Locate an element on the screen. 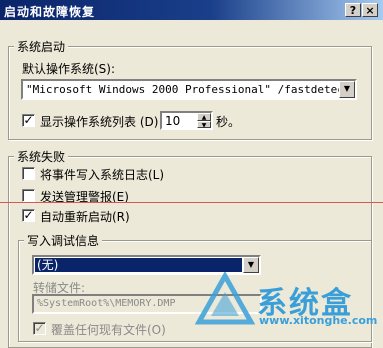 This screenshot has height=348, width=383. seconds-value: 10 is located at coordinates (173, 121).